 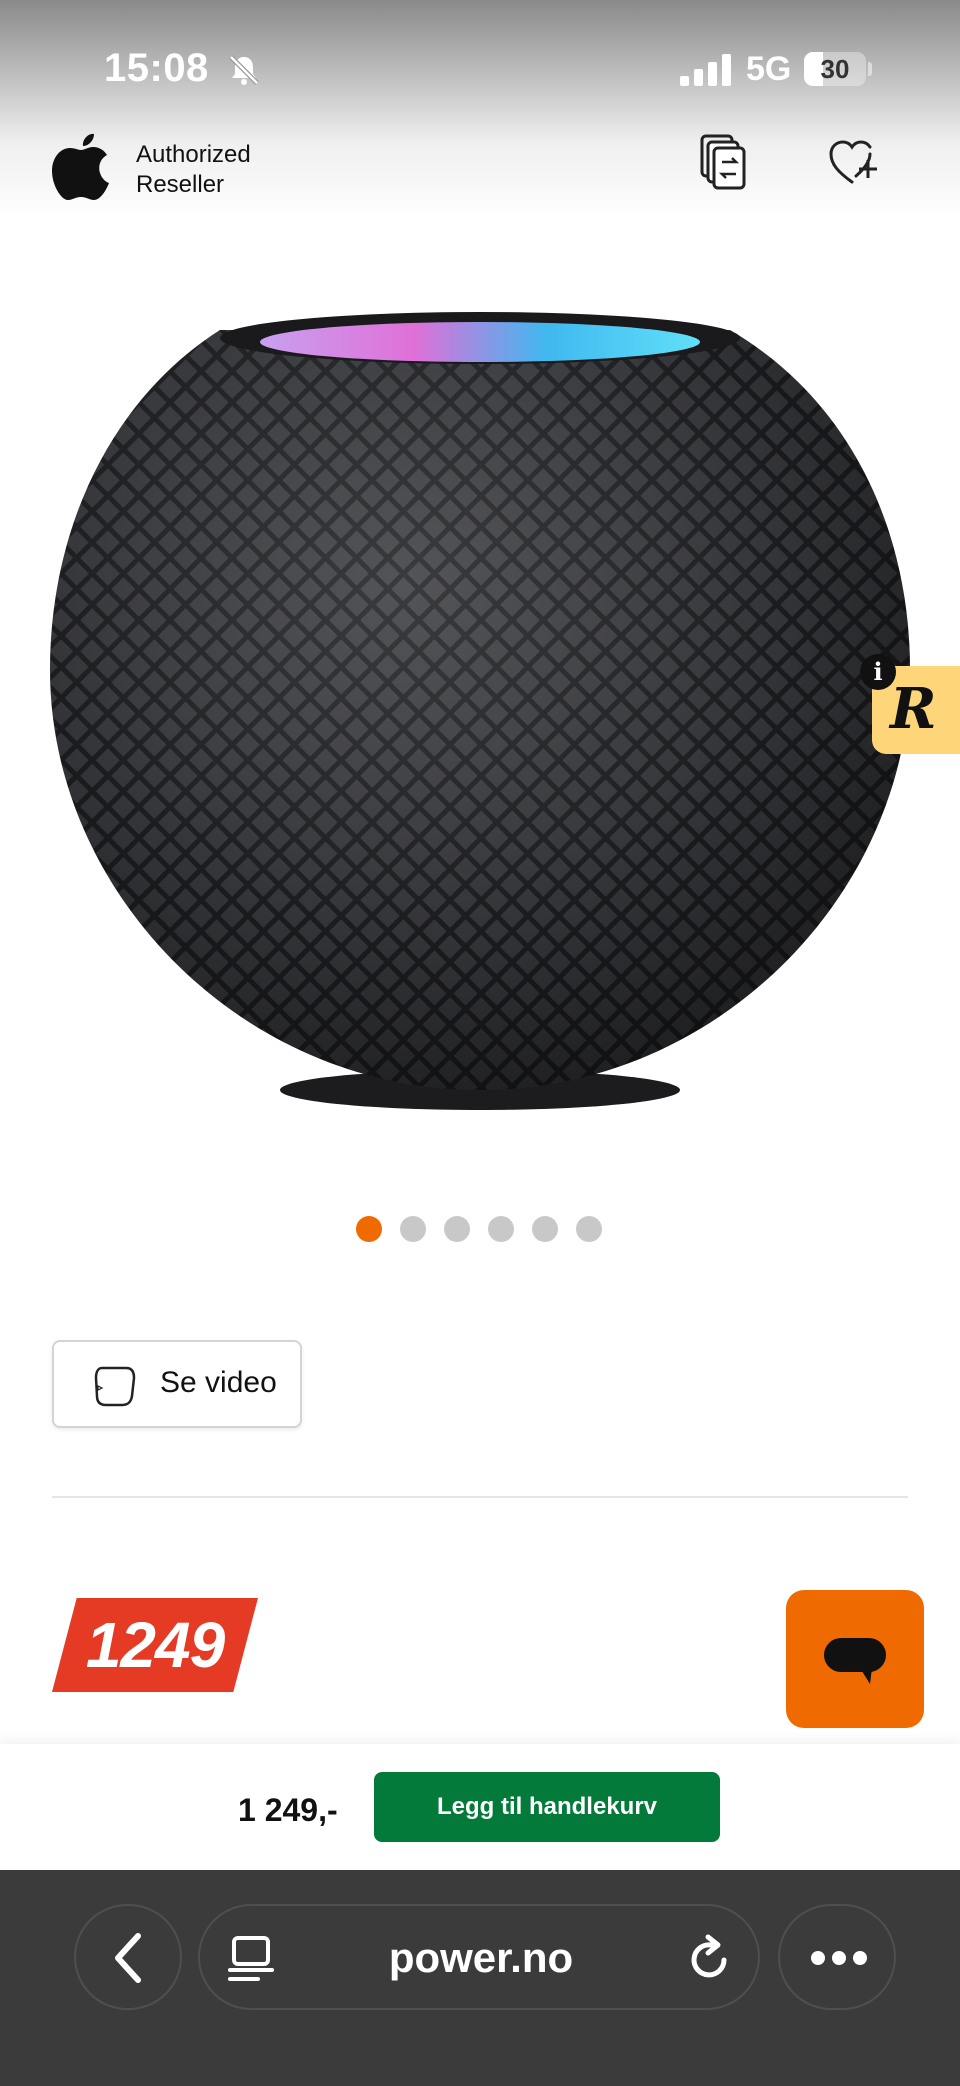 I want to click on buy-bar-price: 1 249,-, so click(x=288, y=1810).